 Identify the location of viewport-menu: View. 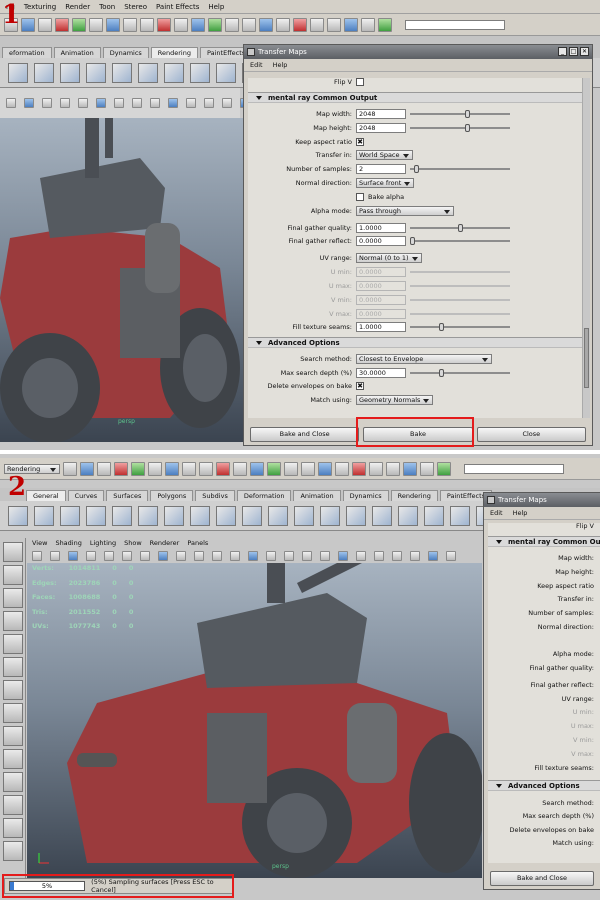
(39, 543).